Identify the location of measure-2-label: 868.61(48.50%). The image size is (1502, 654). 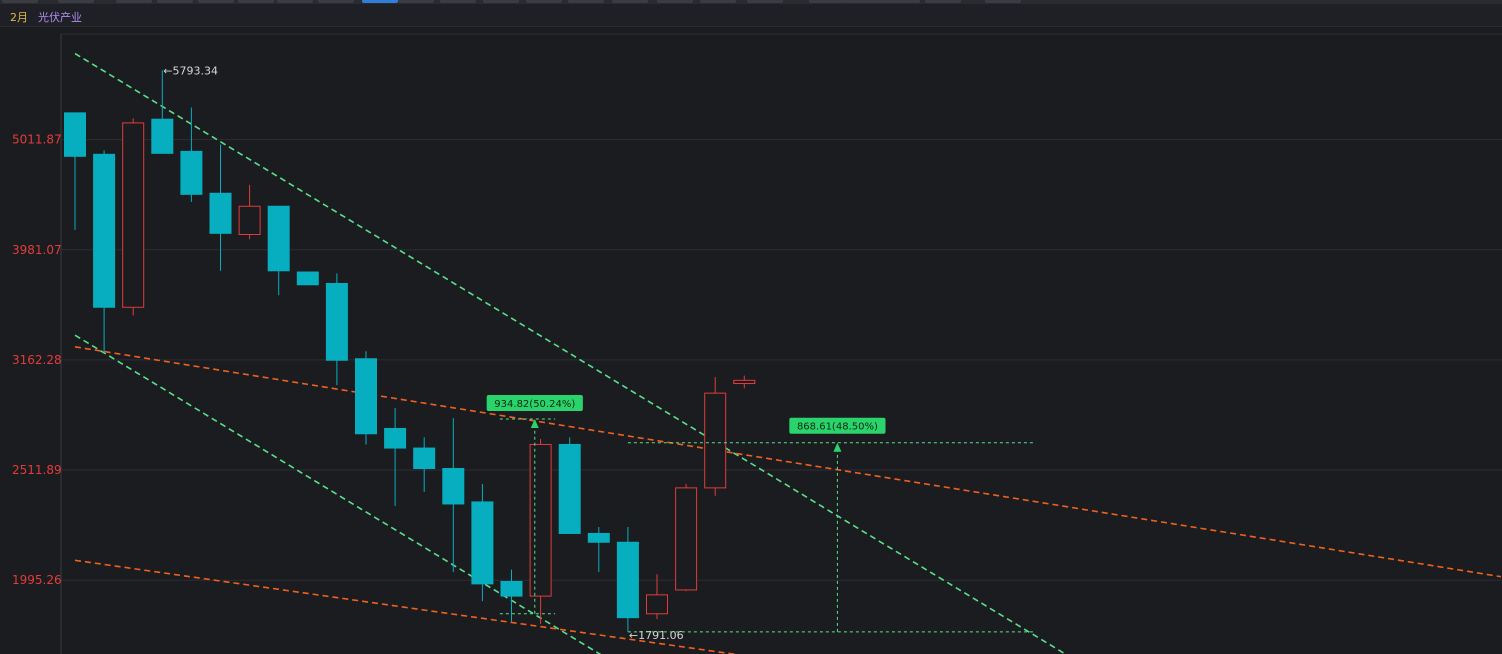
(837, 427).